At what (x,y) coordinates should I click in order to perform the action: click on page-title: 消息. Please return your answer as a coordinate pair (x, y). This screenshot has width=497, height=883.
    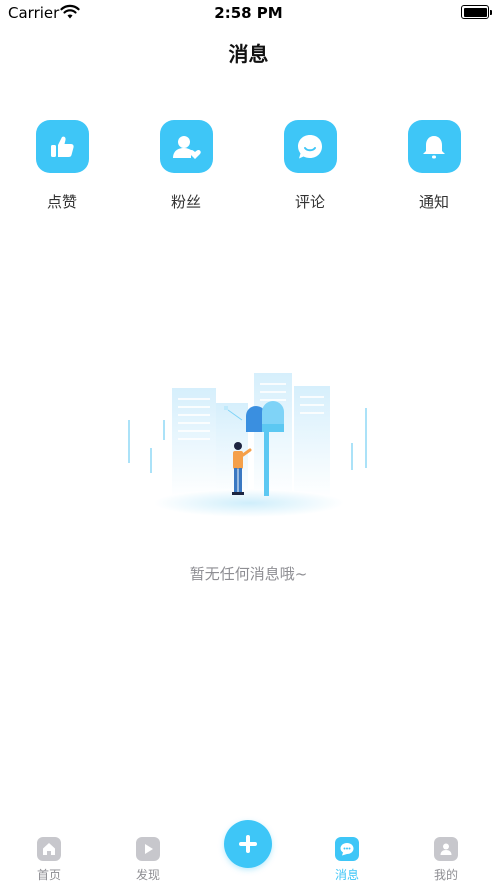
    Looking at the image, I should click on (248, 54).